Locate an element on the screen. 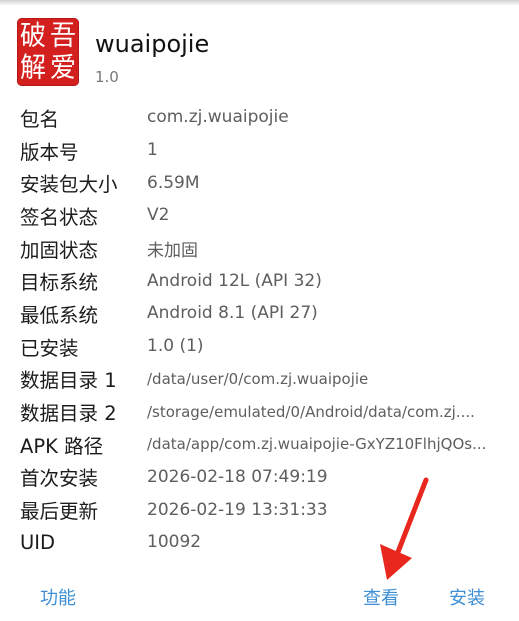 This screenshot has width=519, height=621. detail-value: 未加固 is located at coordinates (172, 250).